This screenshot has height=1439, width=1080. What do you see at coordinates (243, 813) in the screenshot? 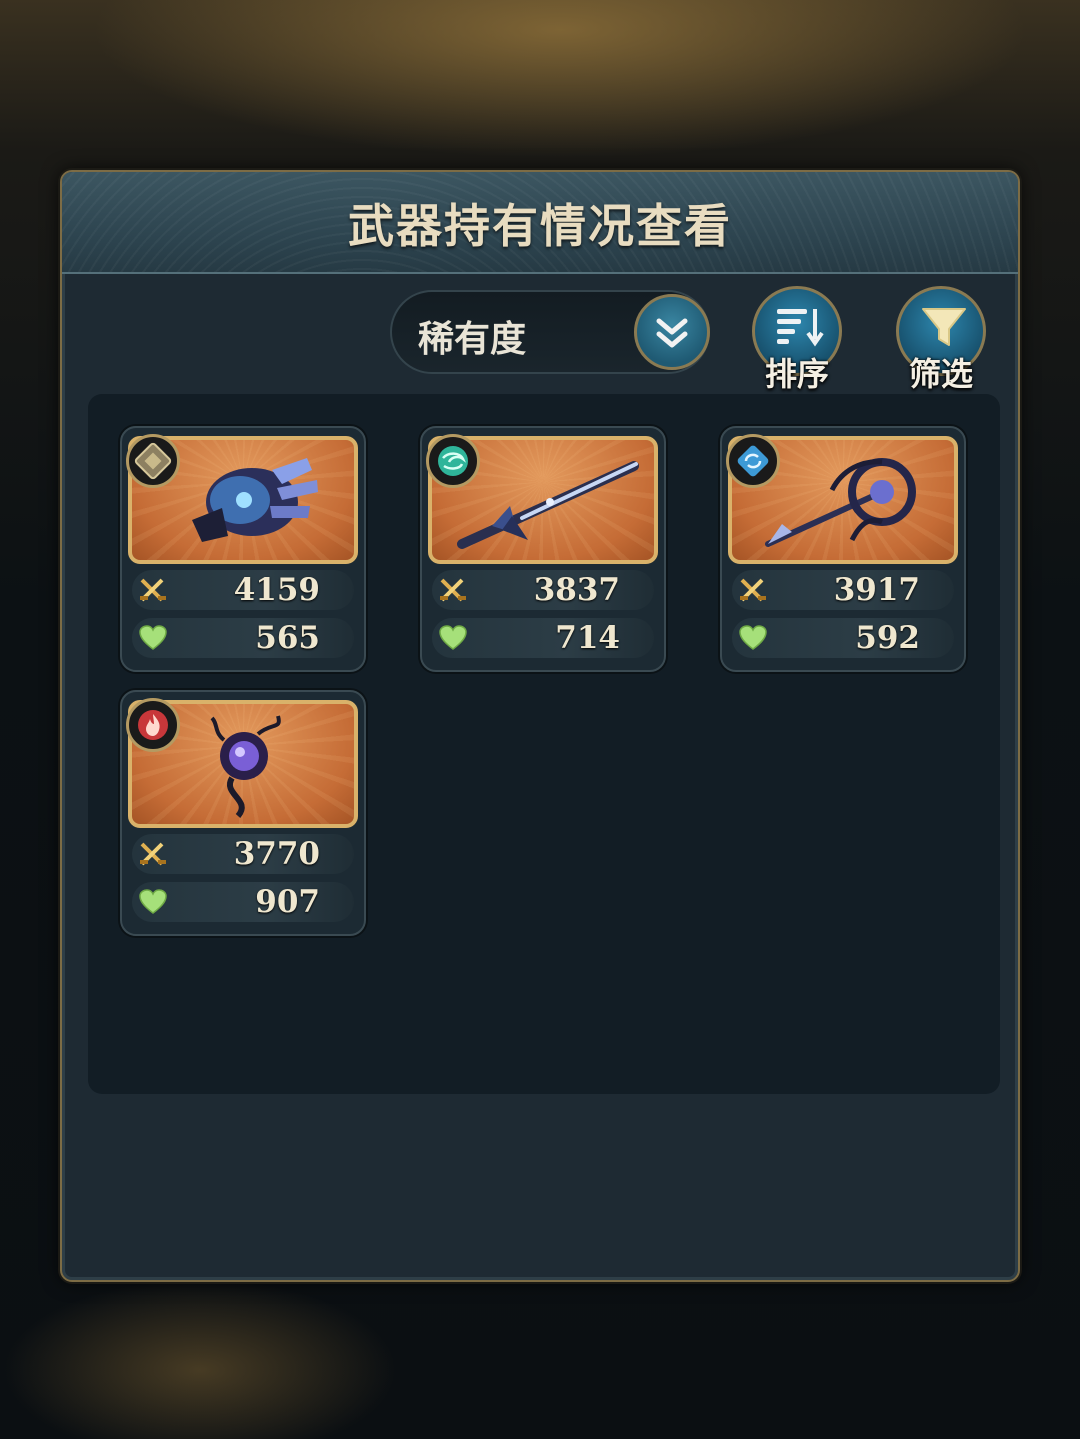
I see `weapon-card: 3770 907` at bounding box center [243, 813].